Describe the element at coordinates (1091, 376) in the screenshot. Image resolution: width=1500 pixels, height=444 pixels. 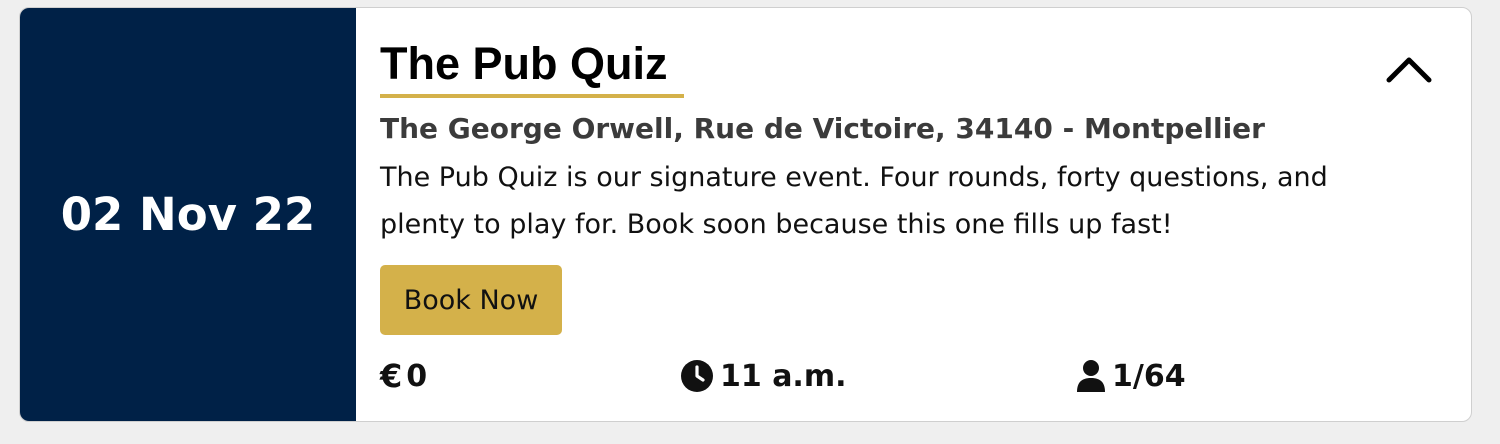
I see `person-icon` at that location.